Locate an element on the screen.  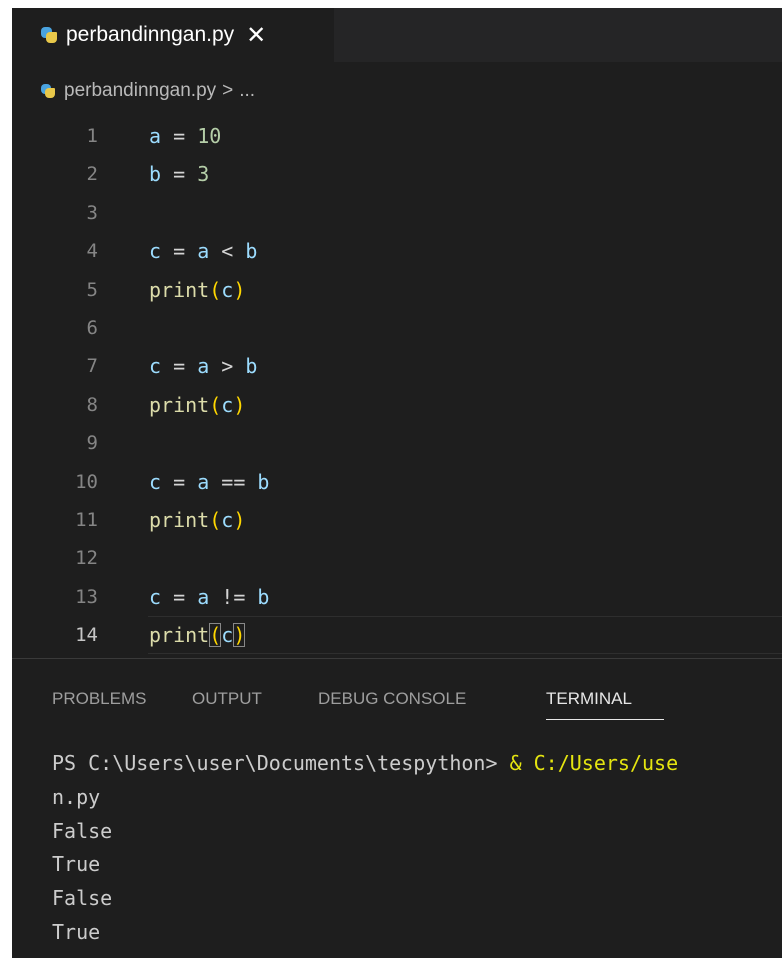
code-line-current: 14 print(c) is located at coordinates (397, 635).